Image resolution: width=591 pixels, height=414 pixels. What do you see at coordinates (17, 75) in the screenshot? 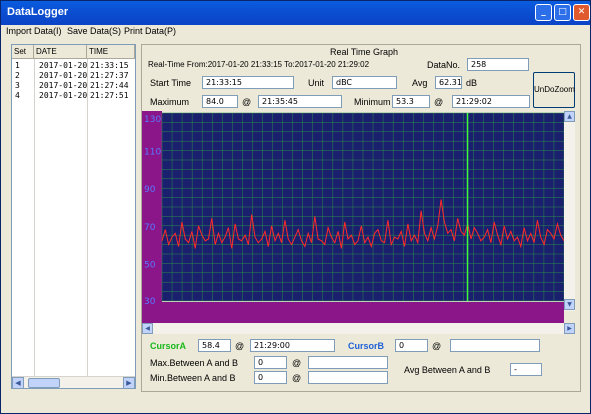
I see `set-cell: 2` at bounding box center [17, 75].